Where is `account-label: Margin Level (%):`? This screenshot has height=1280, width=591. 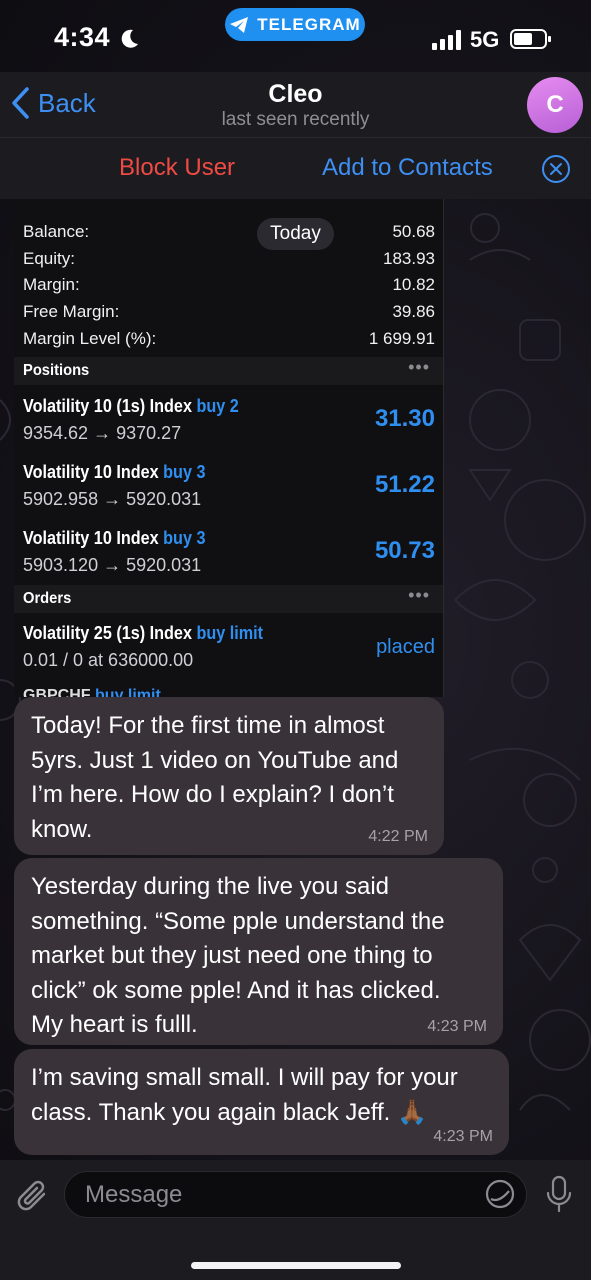
account-label: Margin Level (%): is located at coordinates (90, 338).